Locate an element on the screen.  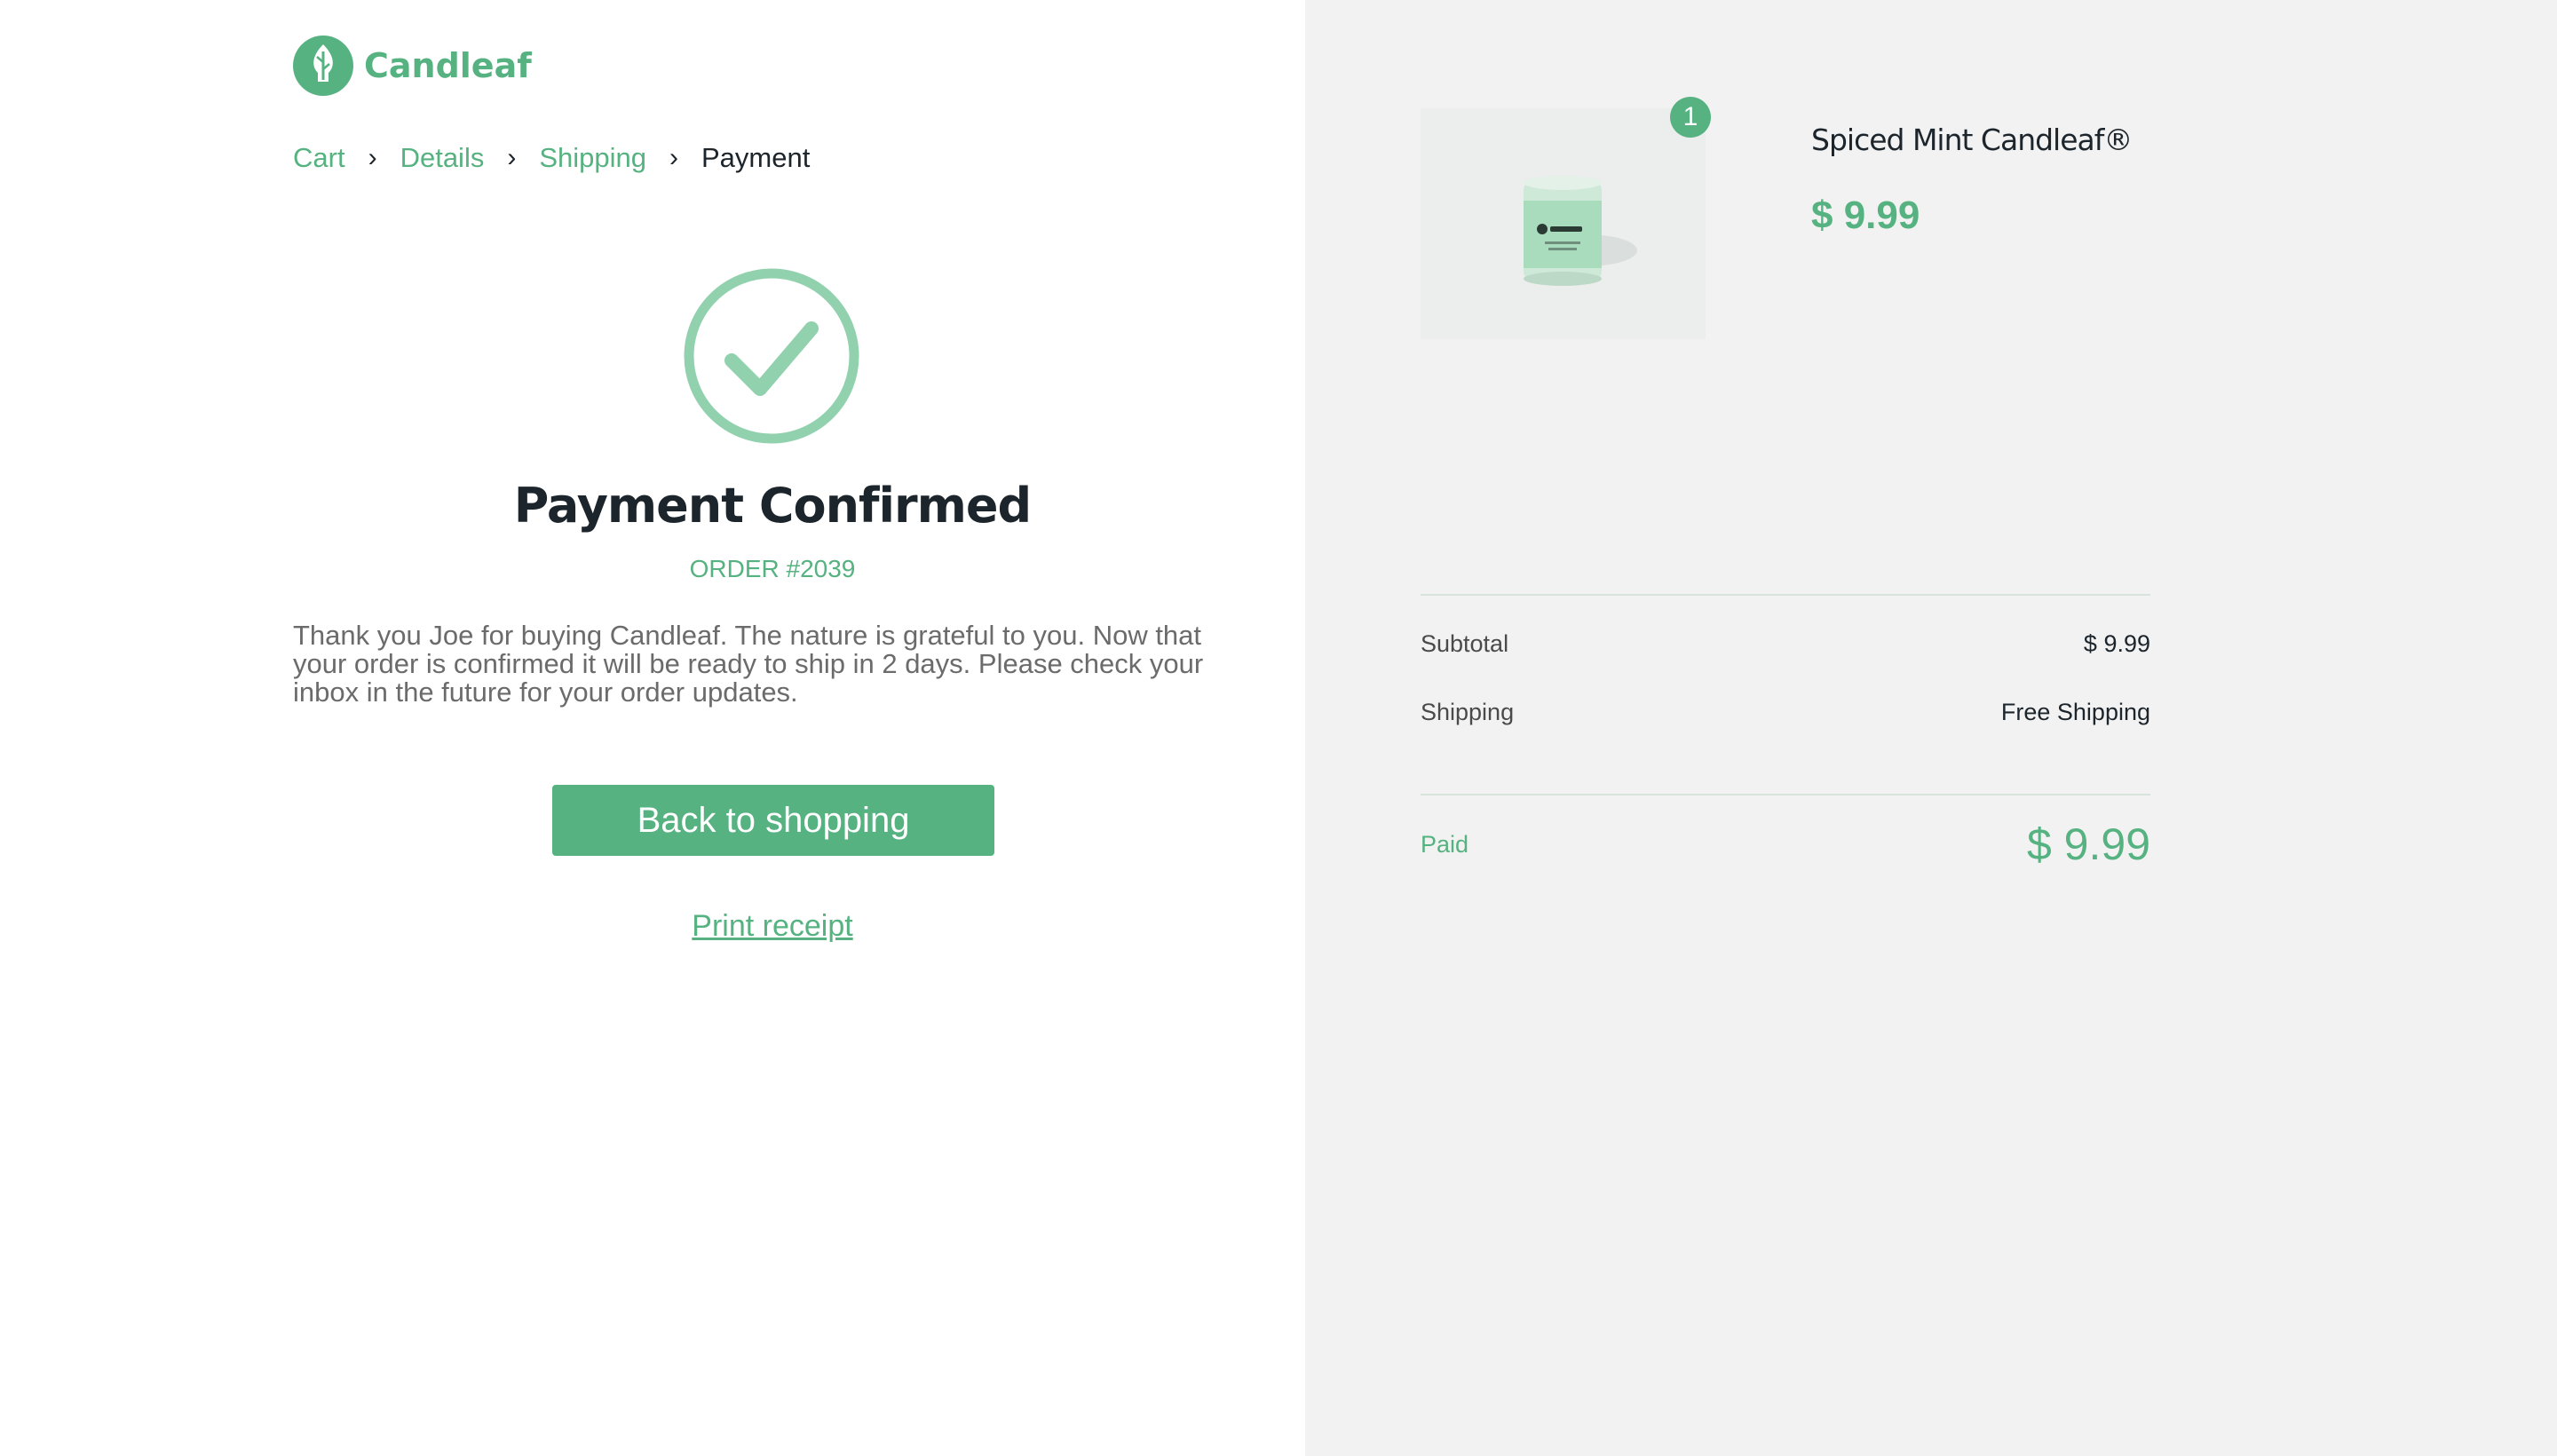
brand-name: Candleaf is located at coordinates (448, 65).